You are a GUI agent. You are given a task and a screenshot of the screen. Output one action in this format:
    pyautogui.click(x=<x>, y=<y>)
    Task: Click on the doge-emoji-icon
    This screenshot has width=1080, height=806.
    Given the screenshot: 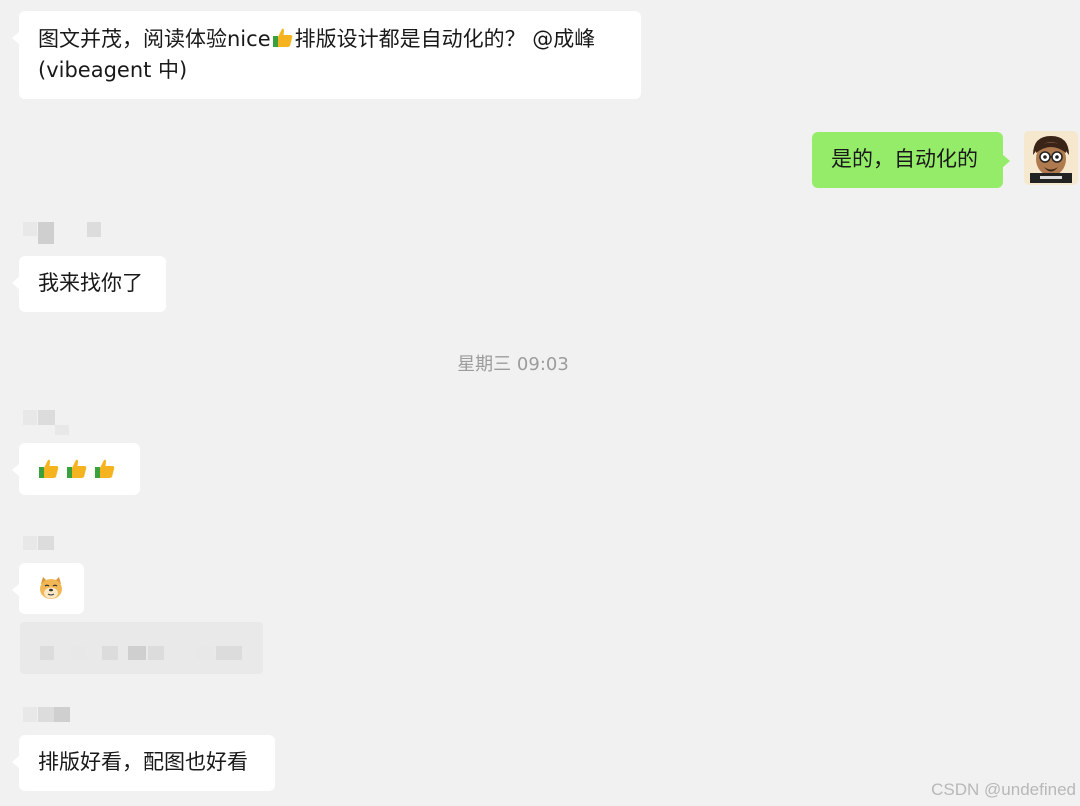 What is the action you would take?
    pyautogui.click(x=51, y=588)
    